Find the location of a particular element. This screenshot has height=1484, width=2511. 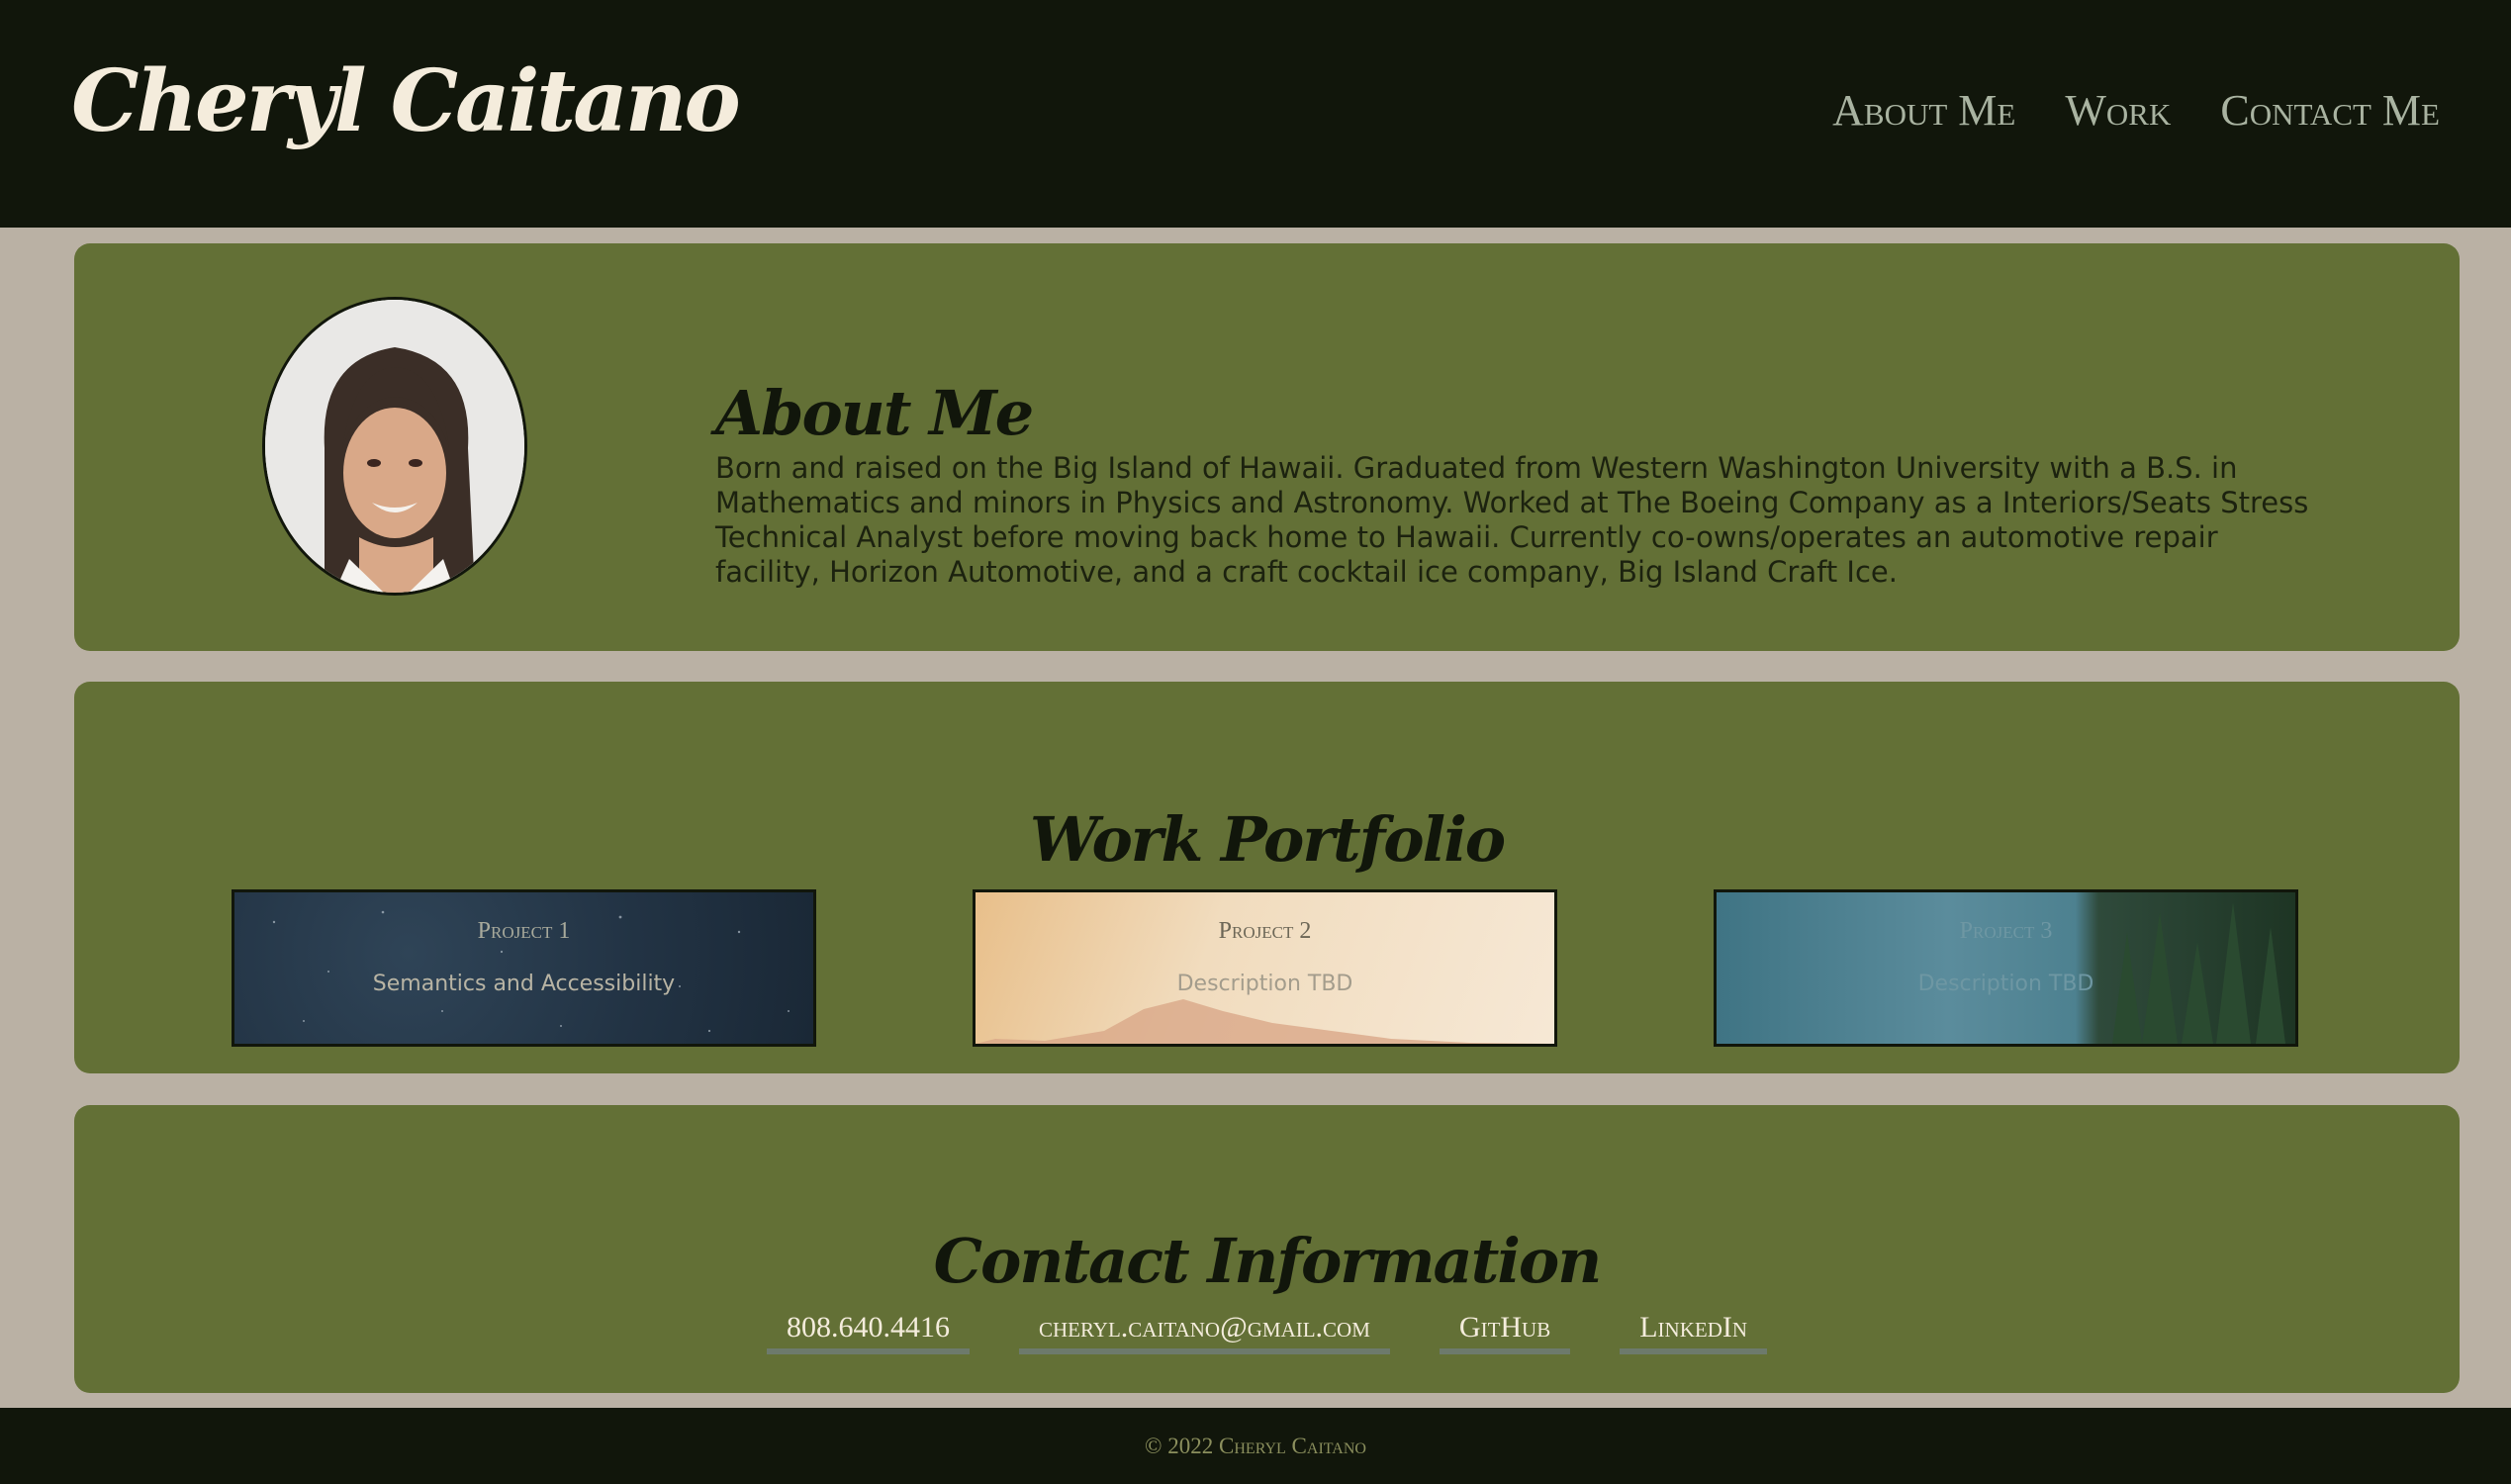

github-link: GitHub is located at coordinates (1505, 1332).